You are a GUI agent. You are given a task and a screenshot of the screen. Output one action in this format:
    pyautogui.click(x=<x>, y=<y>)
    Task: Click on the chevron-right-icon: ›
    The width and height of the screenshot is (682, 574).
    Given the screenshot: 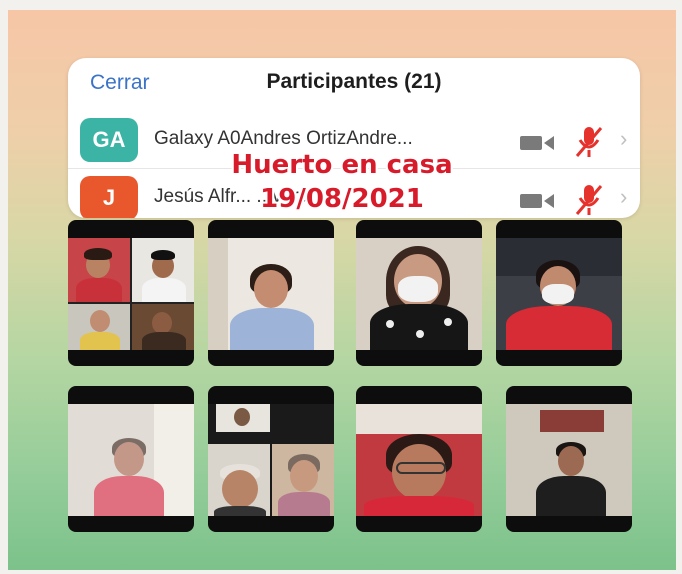 What is the action you would take?
    pyautogui.click(x=623, y=139)
    